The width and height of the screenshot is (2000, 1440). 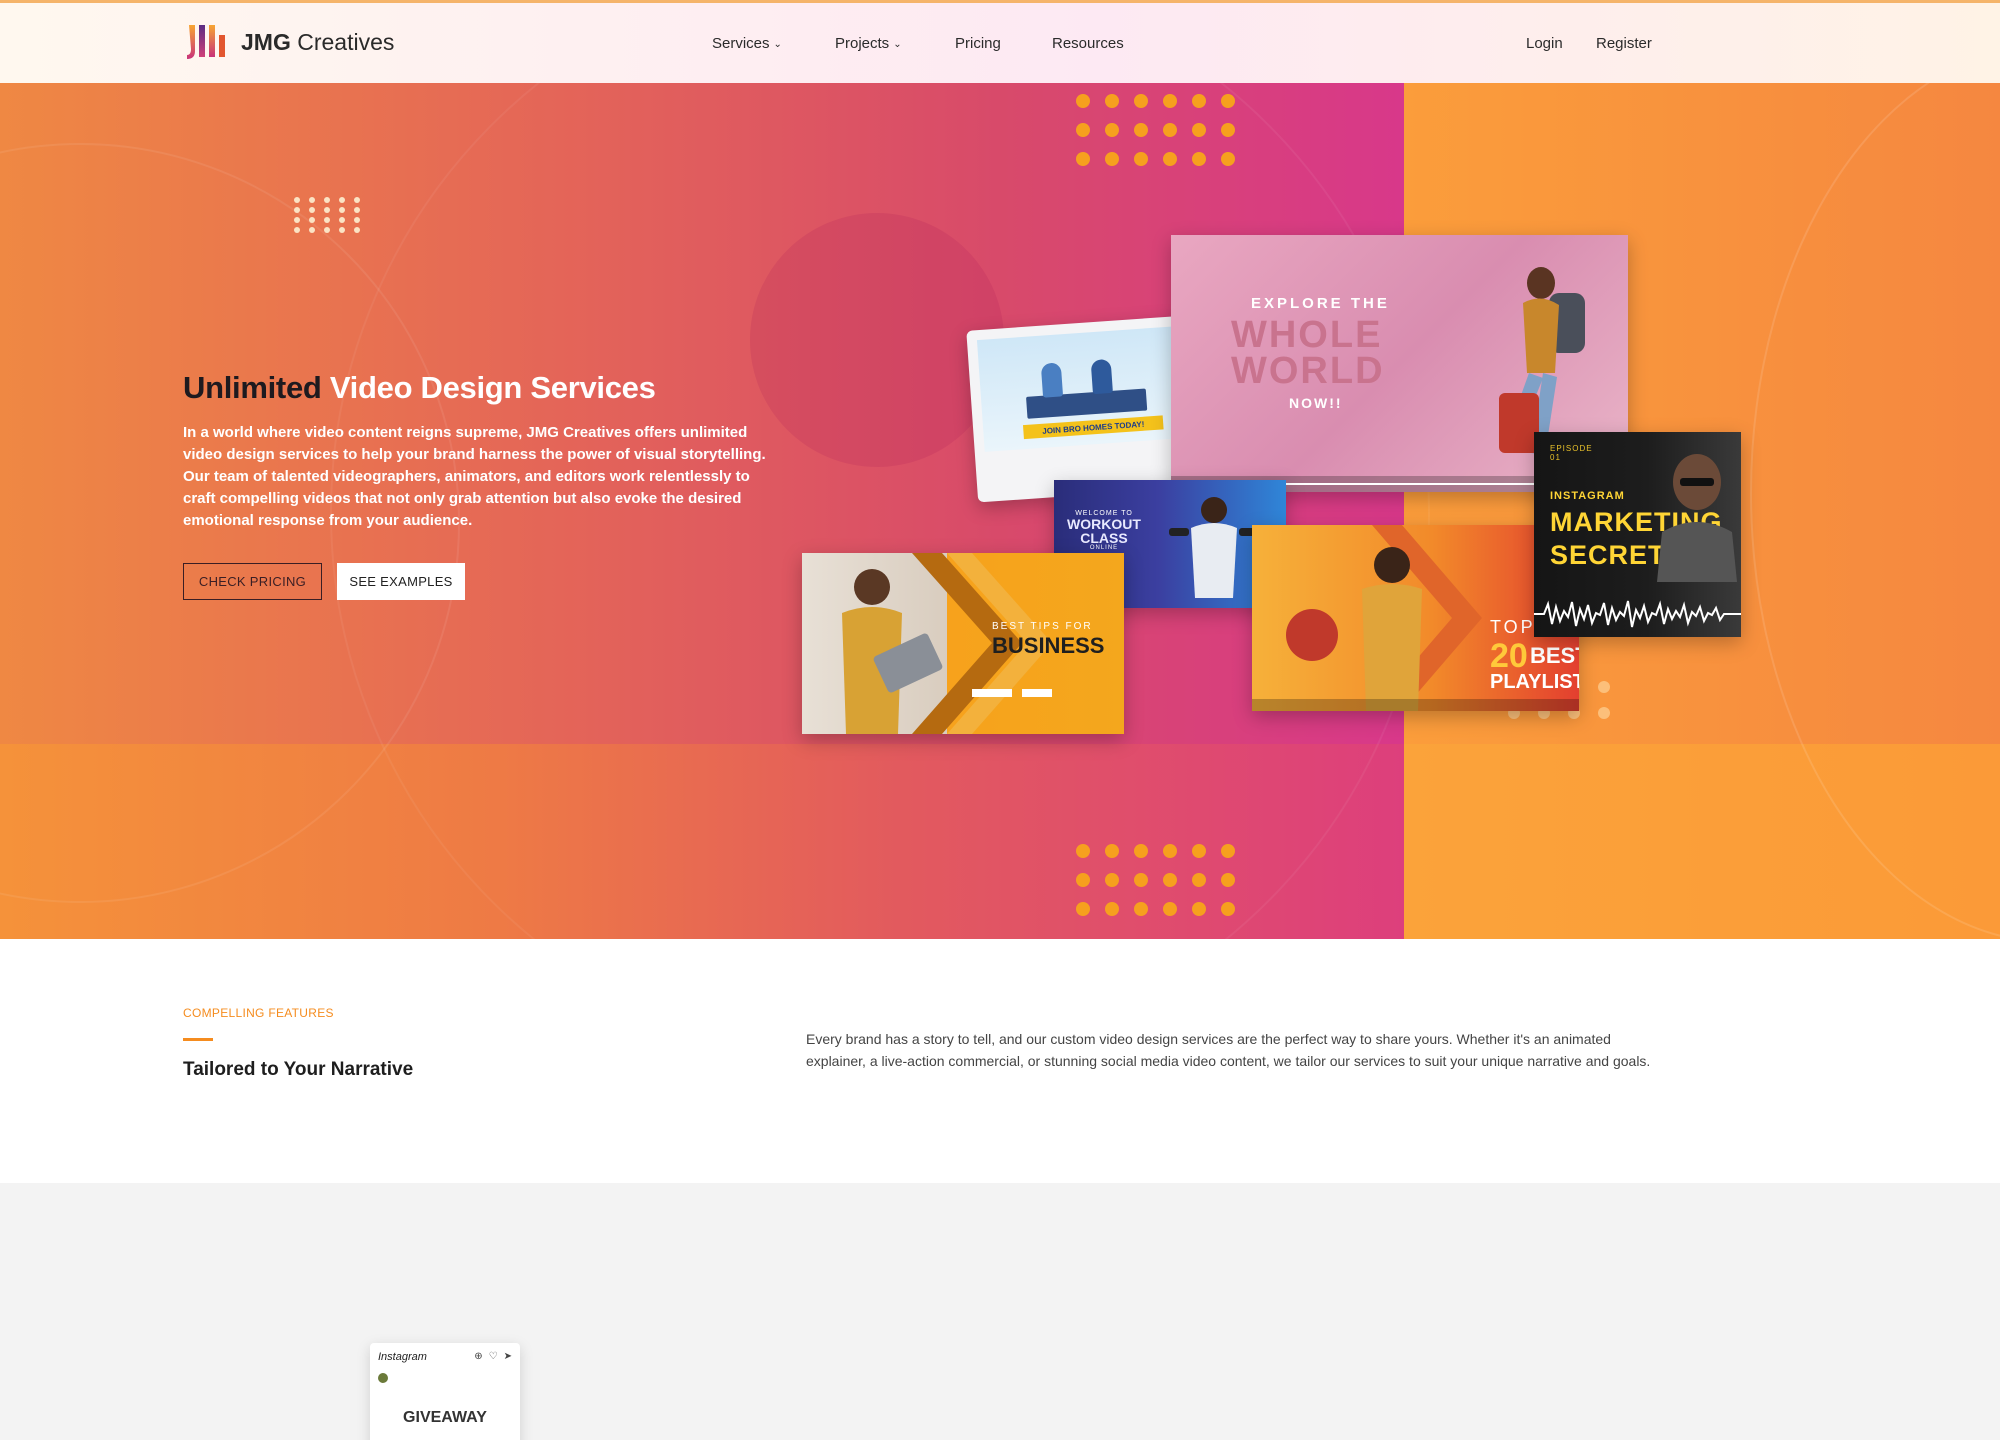 What do you see at coordinates (1554, 655) in the screenshot?
I see `playlist-best-text: BEST` at bounding box center [1554, 655].